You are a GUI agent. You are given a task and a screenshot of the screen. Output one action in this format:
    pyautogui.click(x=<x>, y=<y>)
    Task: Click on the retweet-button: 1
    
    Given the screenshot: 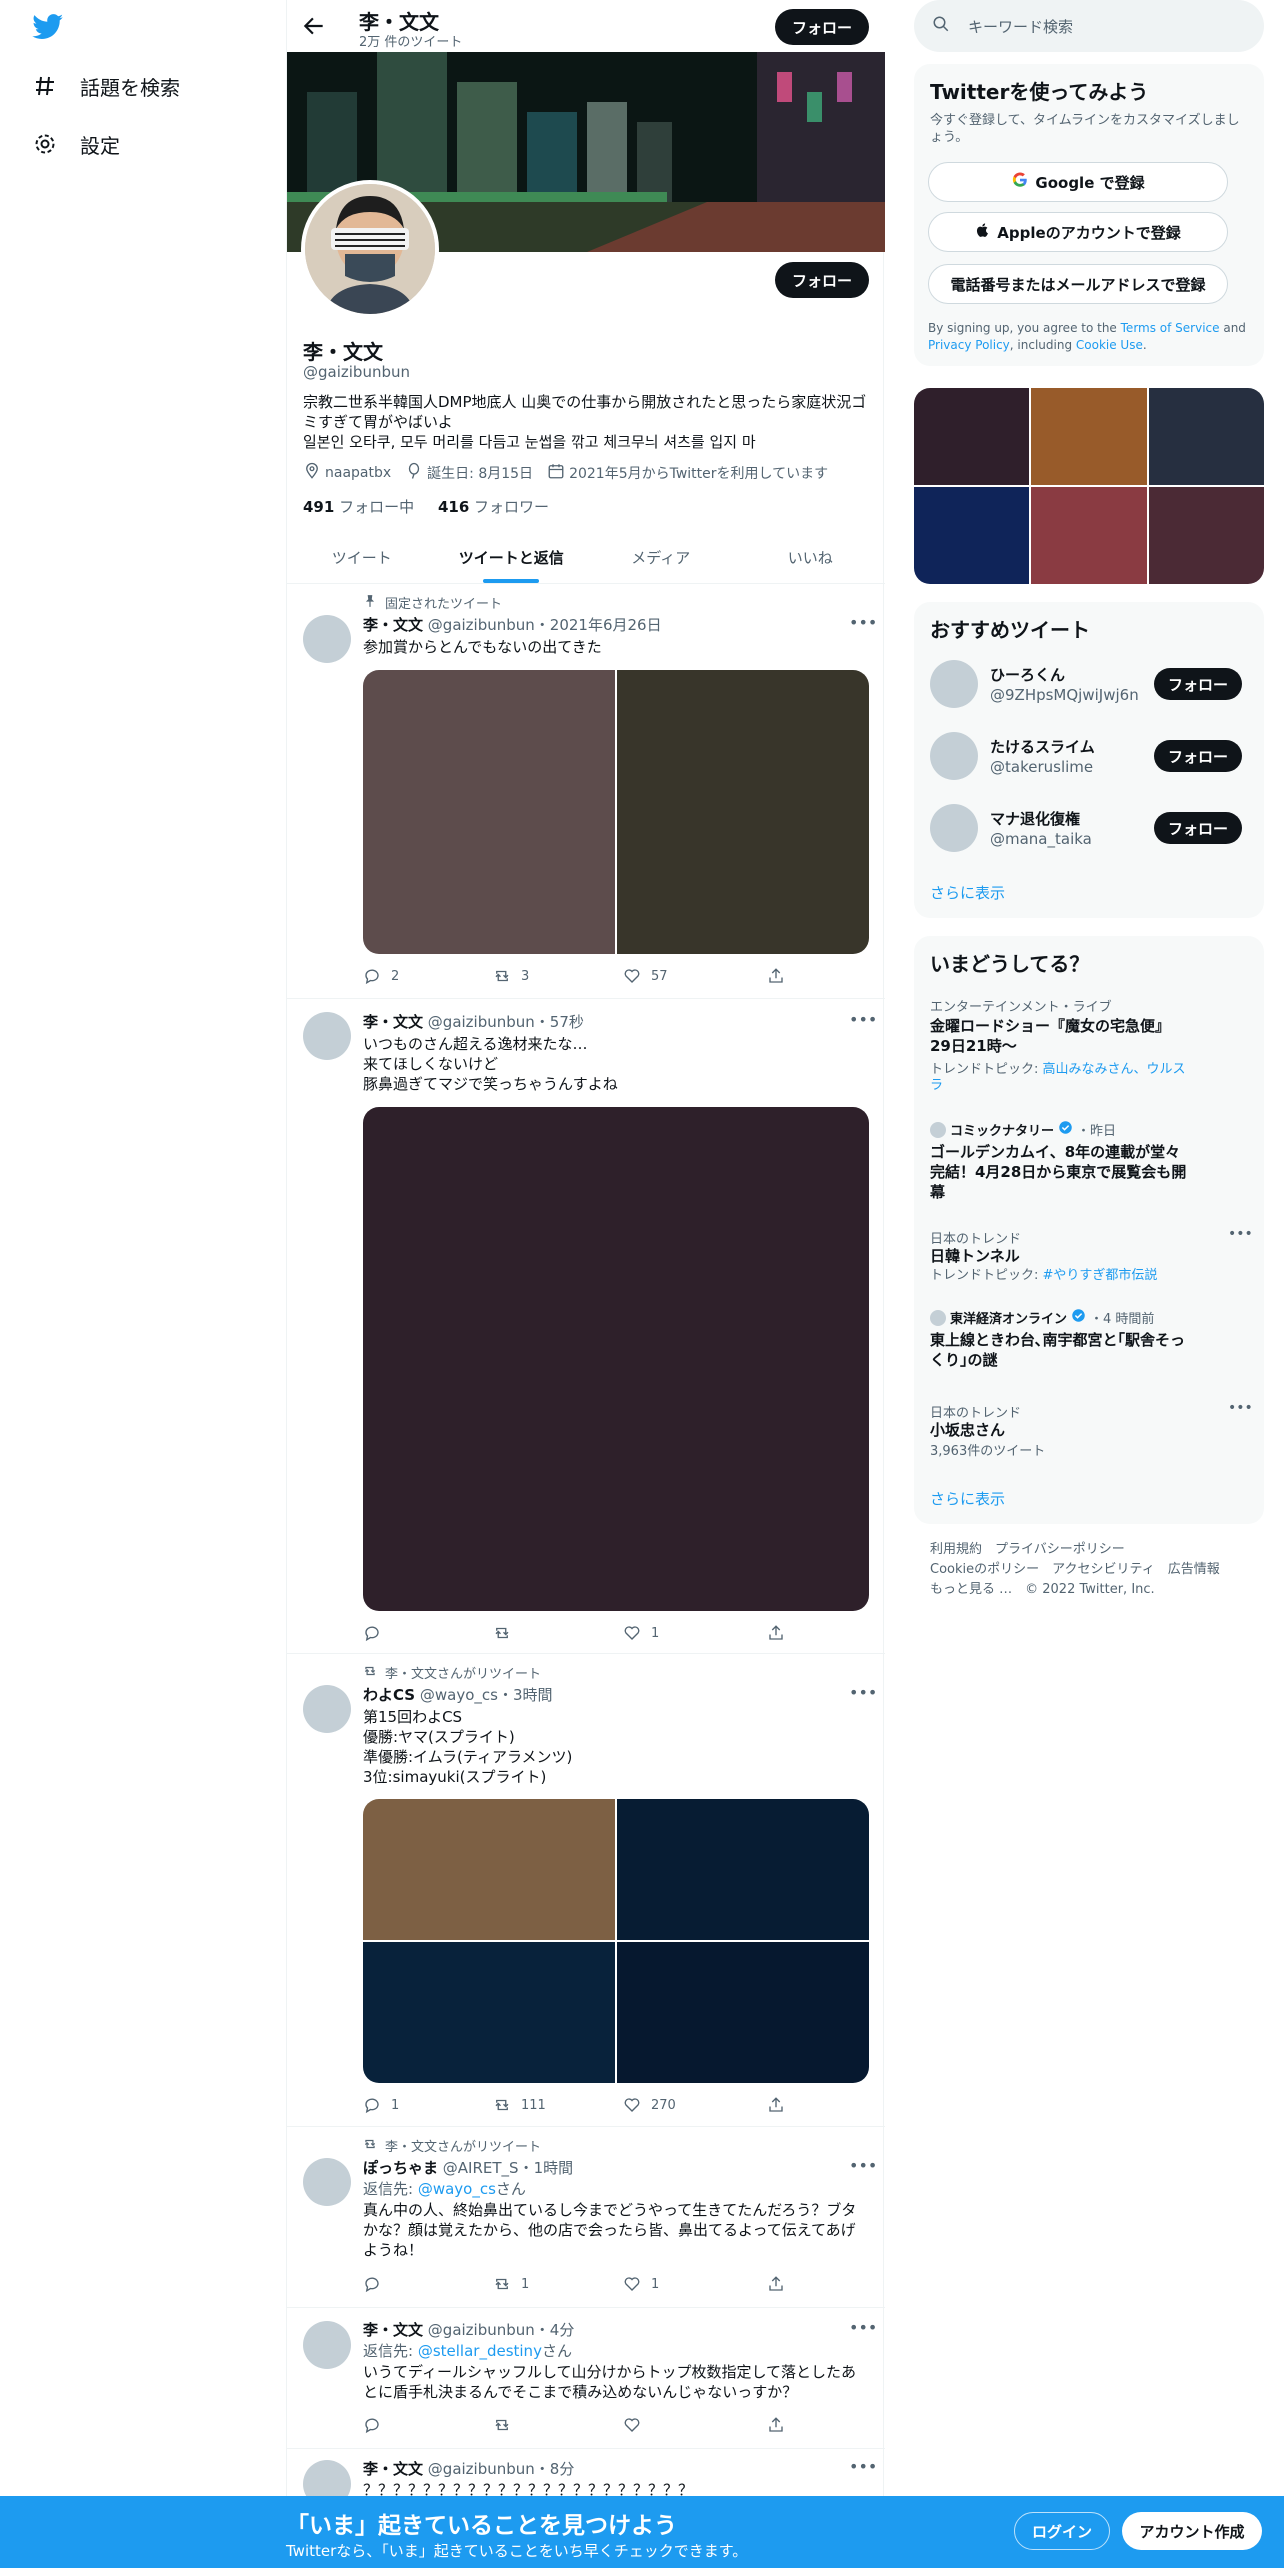 What is the action you would take?
    pyautogui.click(x=511, y=2284)
    